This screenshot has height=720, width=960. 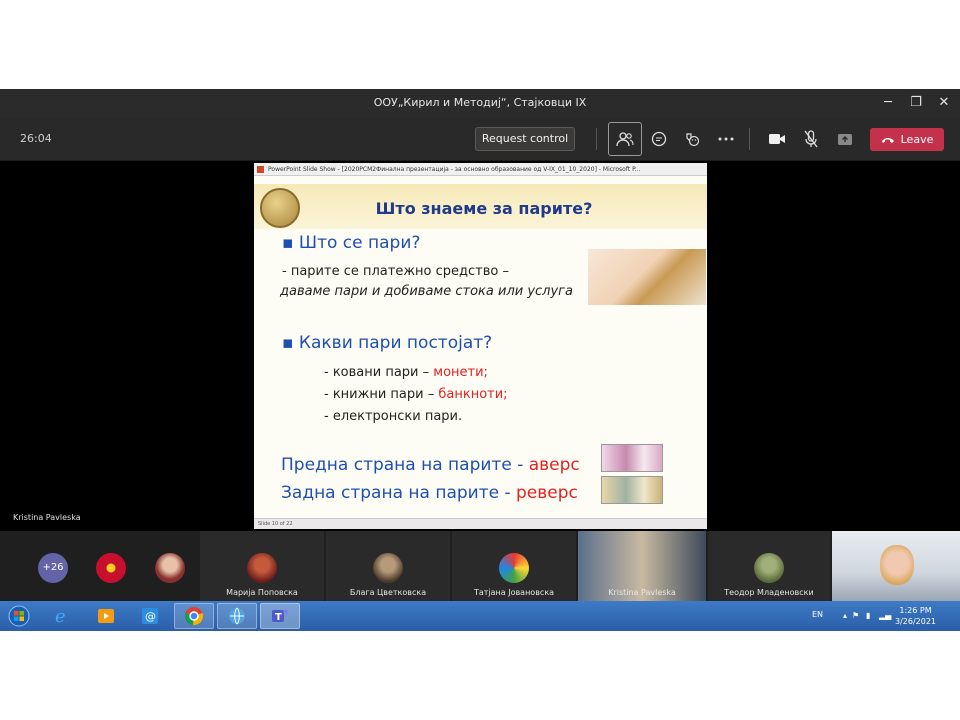 What do you see at coordinates (387, 343) in the screenshot?
I see `slide-question-2: ▪ Какви пари постојат?` at bounding box center [387, 343].